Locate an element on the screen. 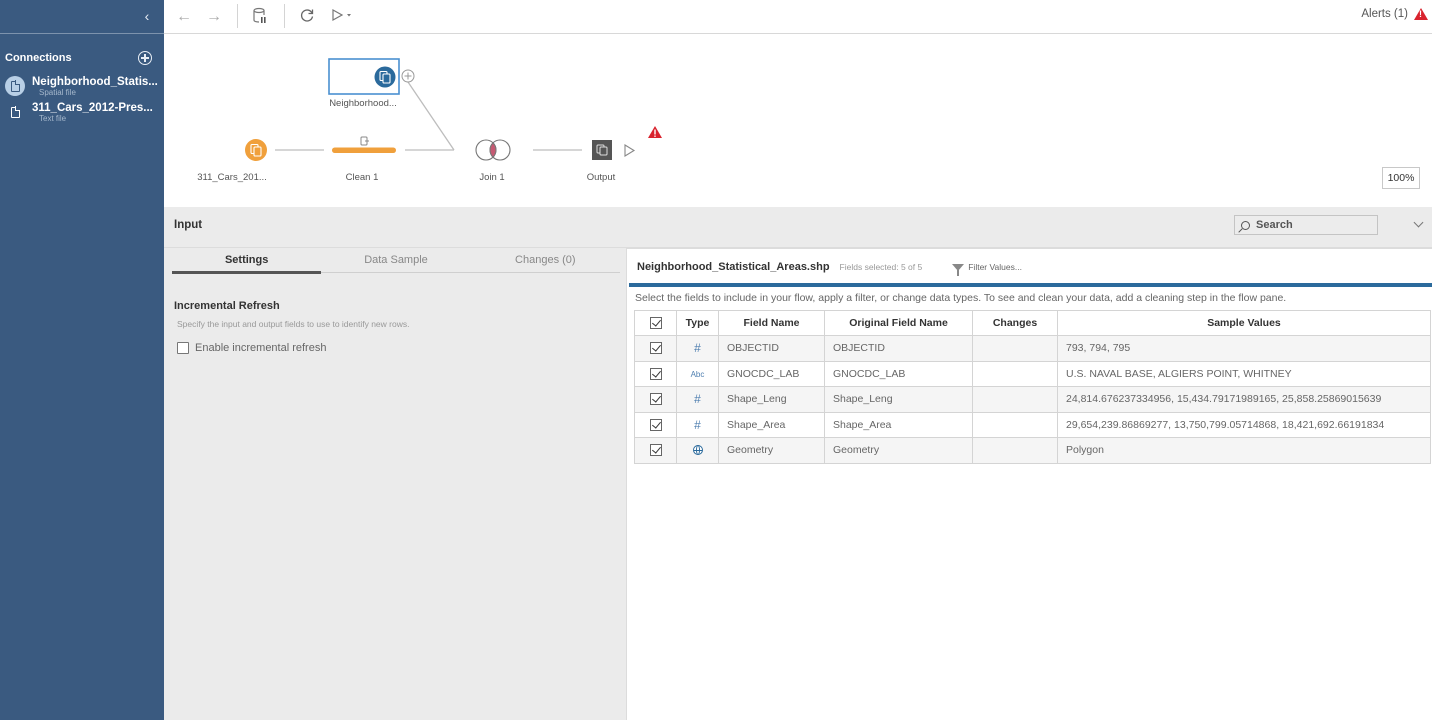 This screenshot has height=720, width=1432. connections-title: Connections is located at coordinates (38, 58).